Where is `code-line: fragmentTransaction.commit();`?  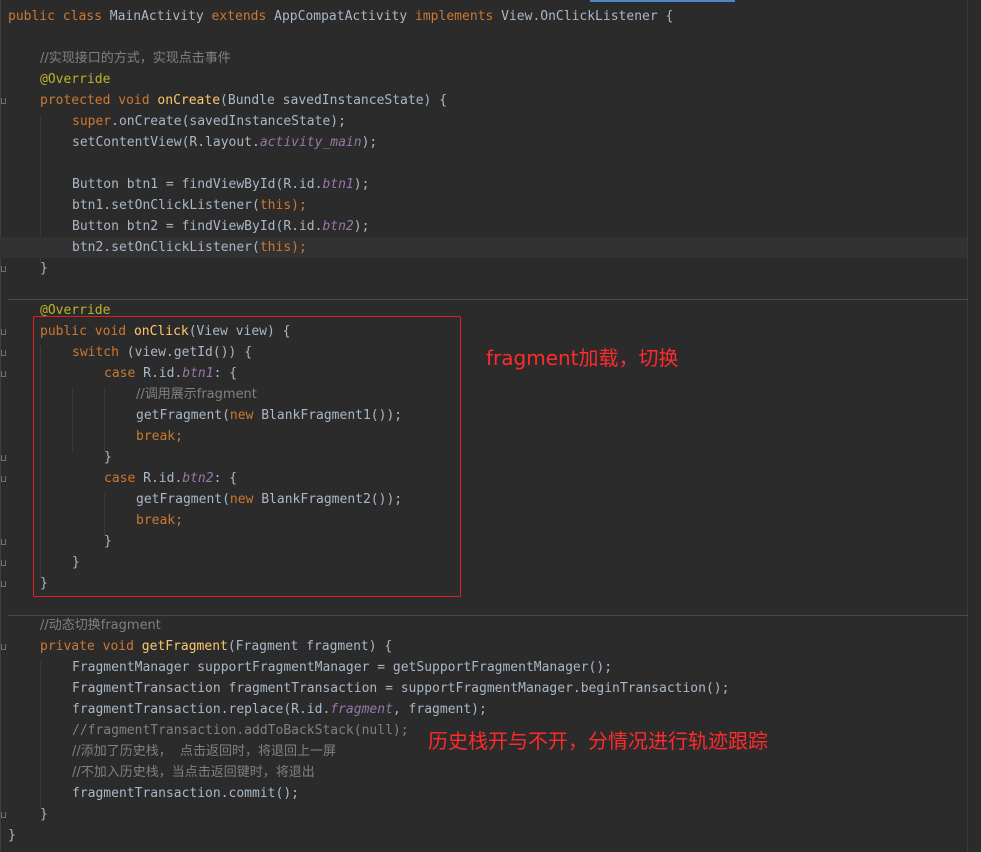
code-line: fragmentTransaction.commit(); is located at coordinates (490, 793).